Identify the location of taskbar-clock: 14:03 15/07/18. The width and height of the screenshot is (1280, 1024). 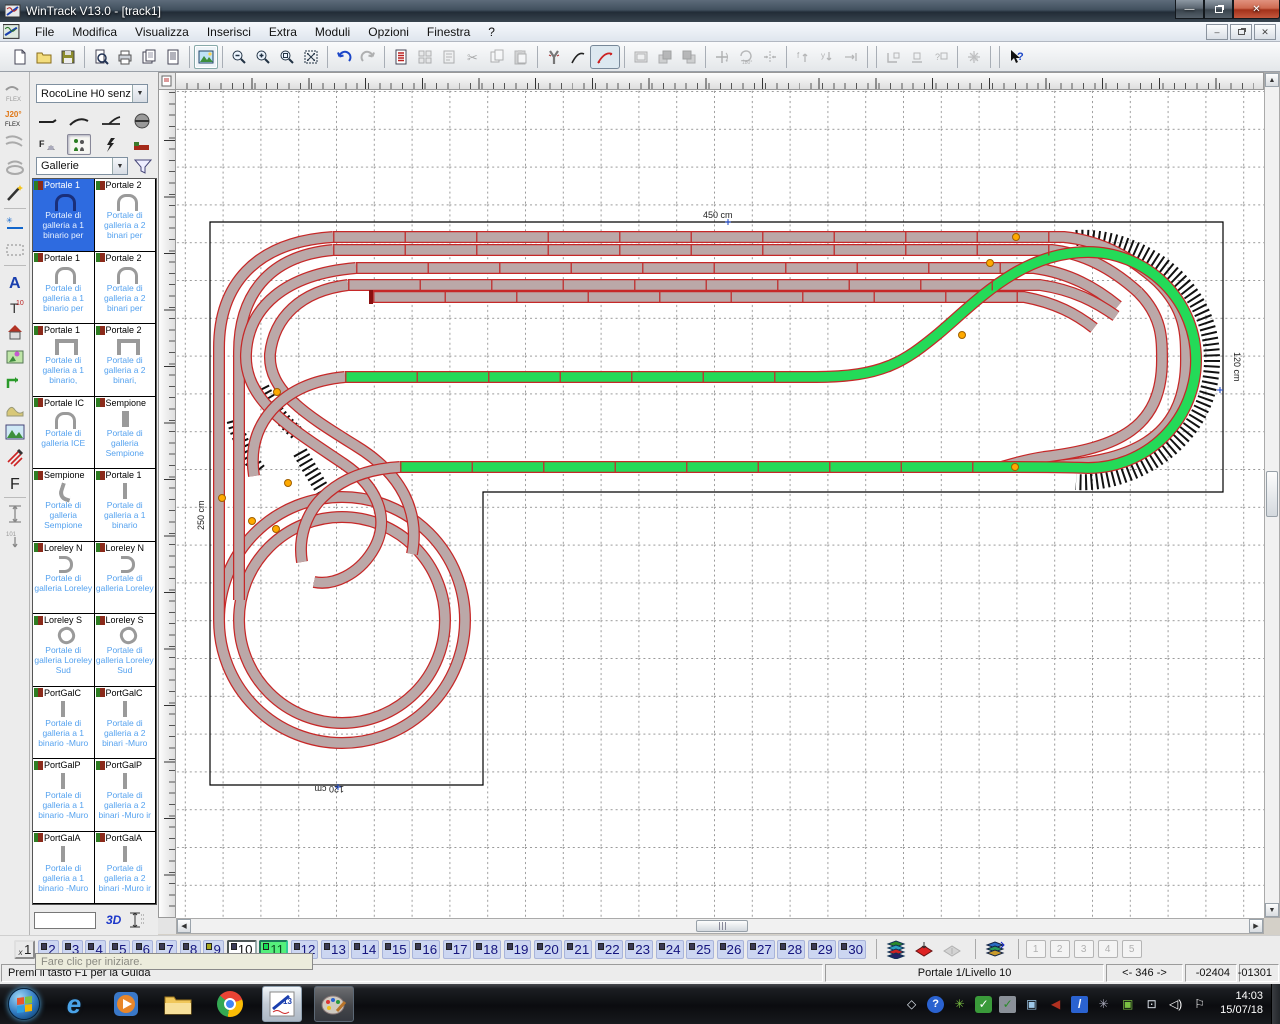
(1241, 1004).